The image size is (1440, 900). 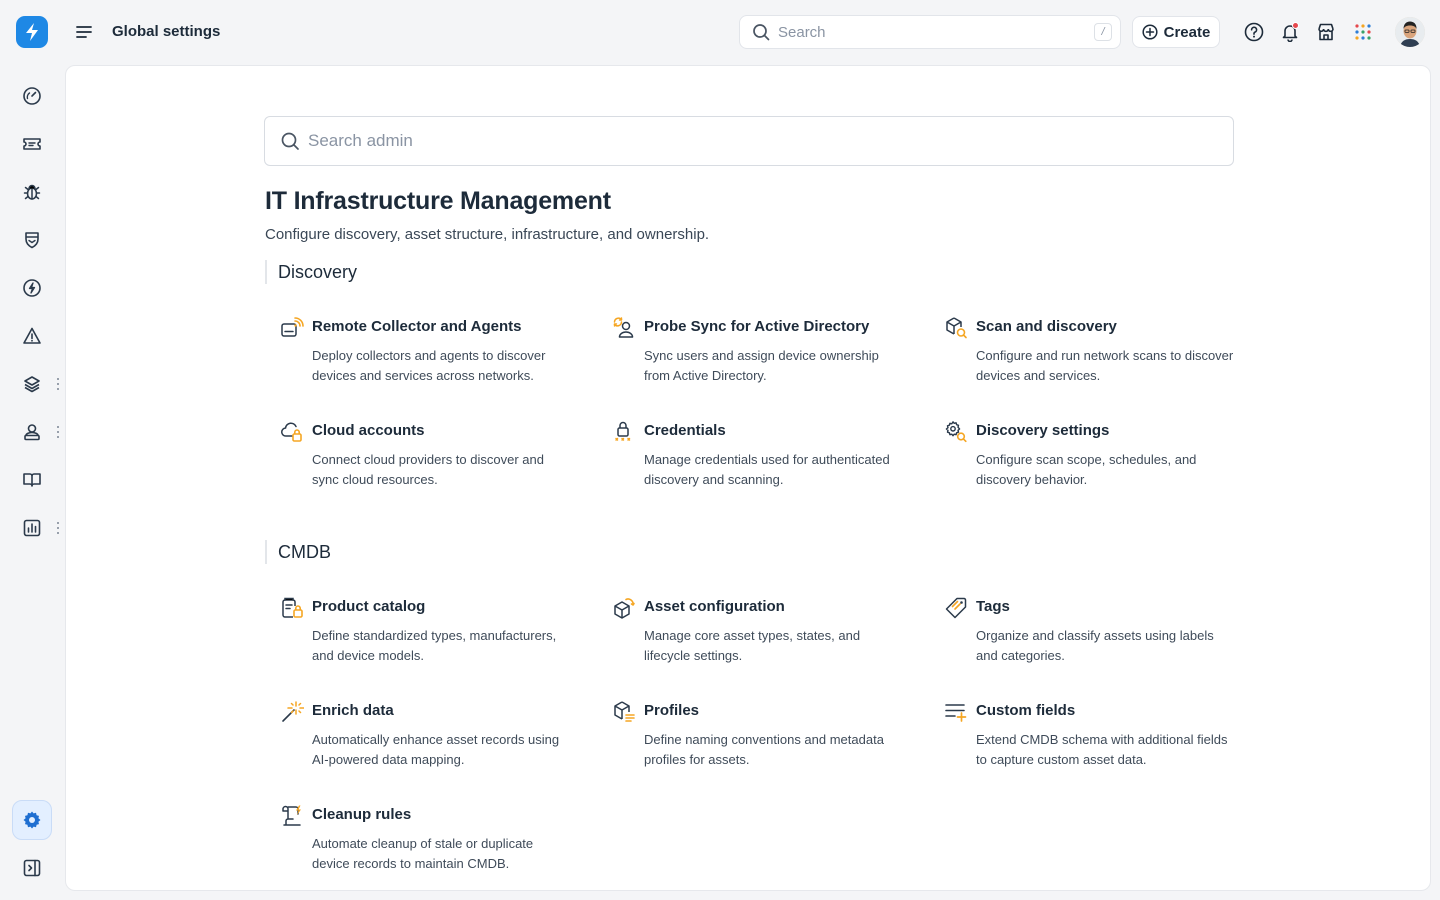 What do you see at coordinates (624, 608) in the screenshot?
I see `asset-configuration-icon` at bounding box center [624, 608].